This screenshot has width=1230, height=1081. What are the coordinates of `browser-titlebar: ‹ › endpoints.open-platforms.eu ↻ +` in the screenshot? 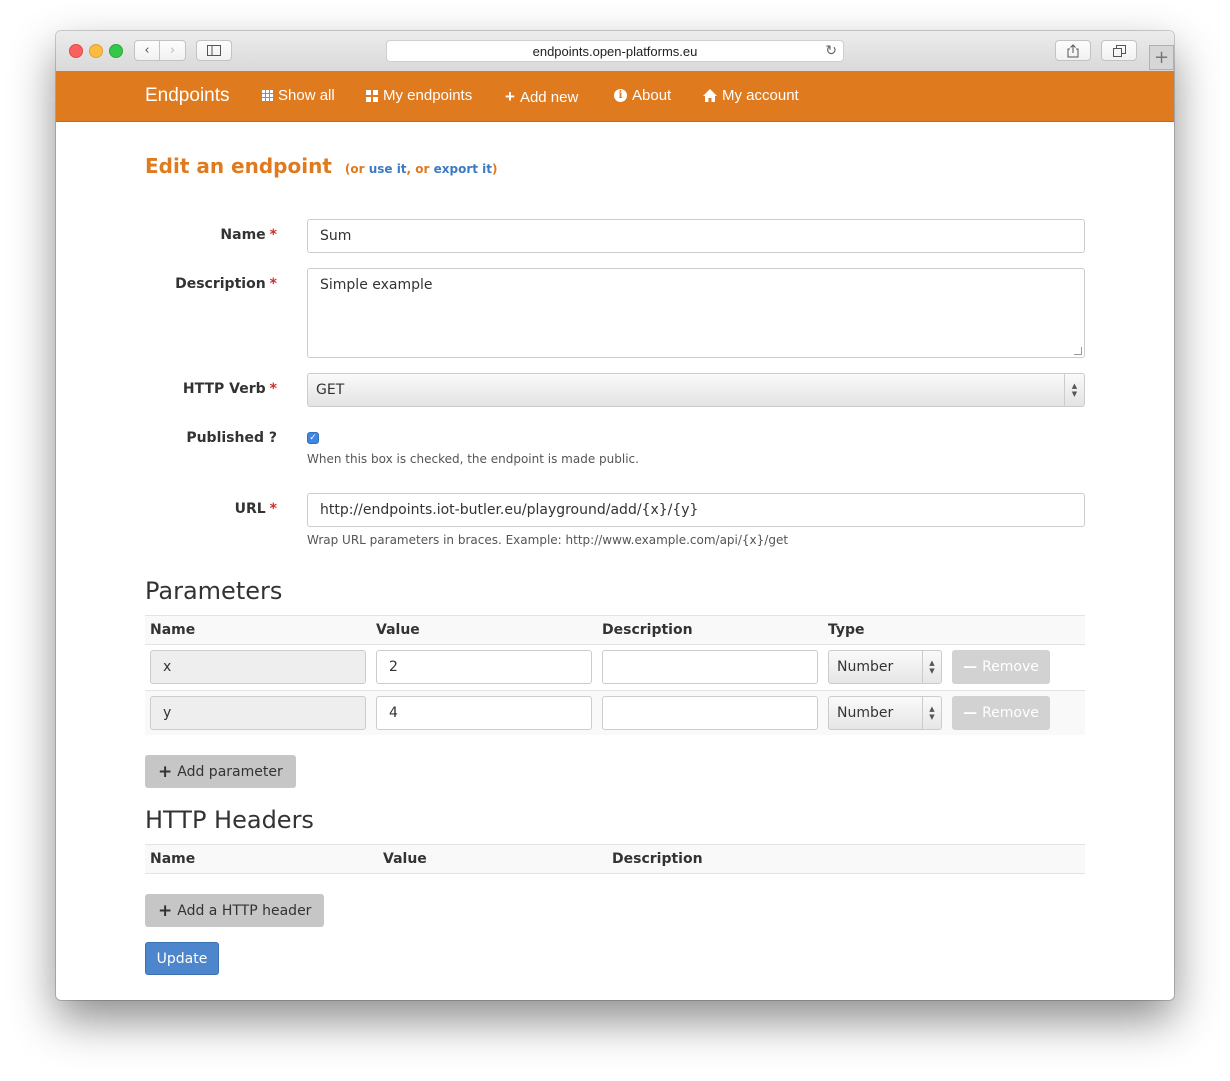 It's located at (615, 51).